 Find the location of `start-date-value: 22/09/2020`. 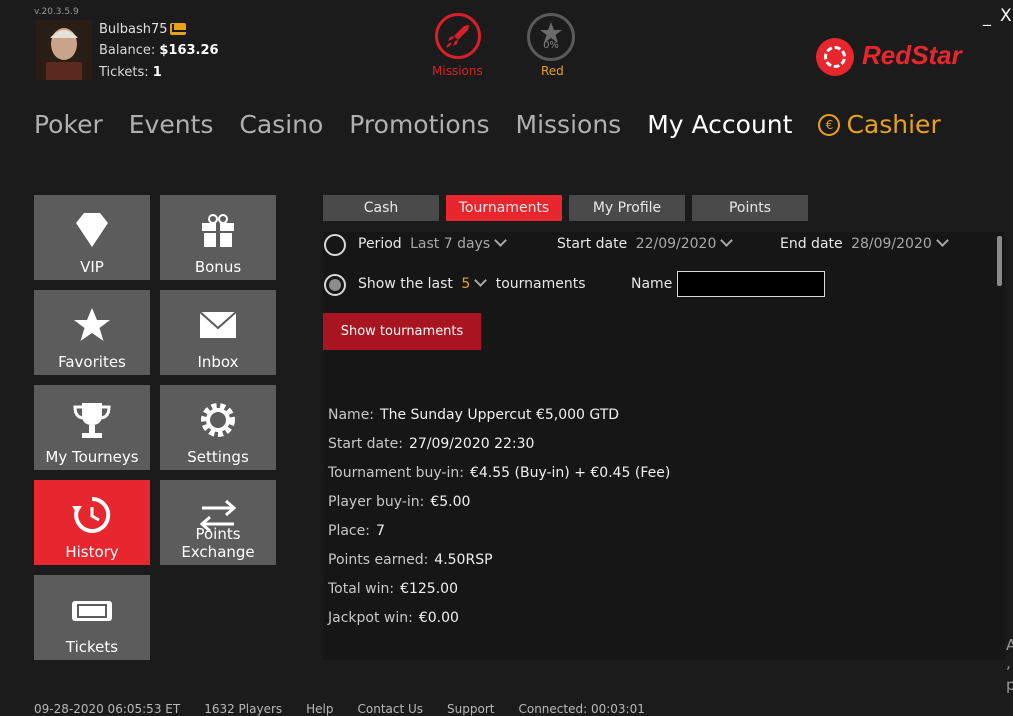

start-date-value: 22/09/2020 is located at coordinates (676, 244).